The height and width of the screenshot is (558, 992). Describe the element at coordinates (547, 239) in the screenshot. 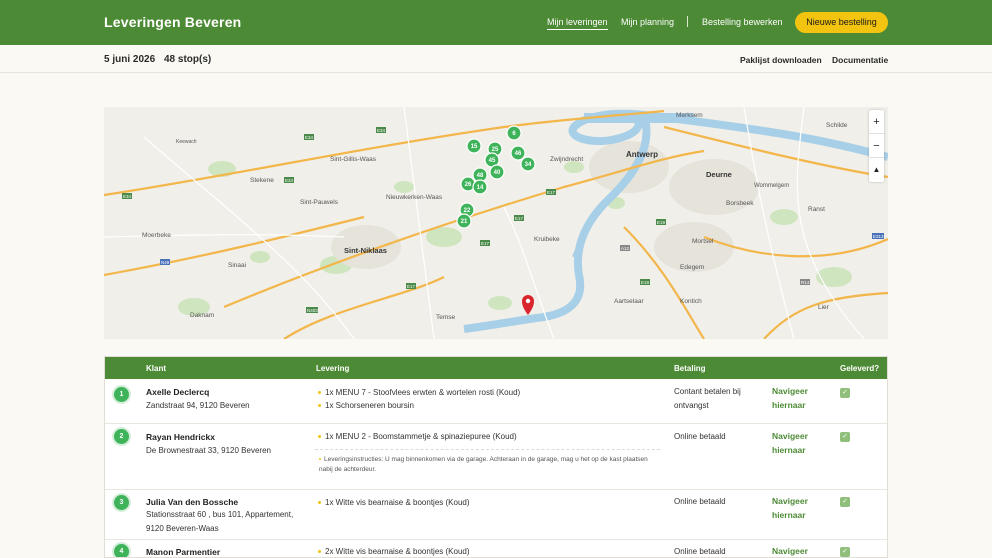

I see `place-kruibeke: Kruibeke` at that location.